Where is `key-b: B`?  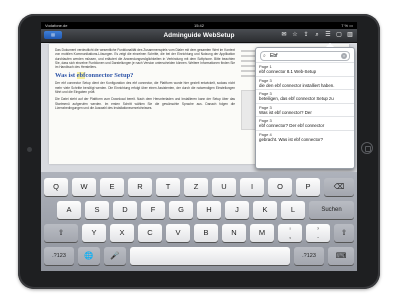
key-b: B is located at coordinates (206, 233).